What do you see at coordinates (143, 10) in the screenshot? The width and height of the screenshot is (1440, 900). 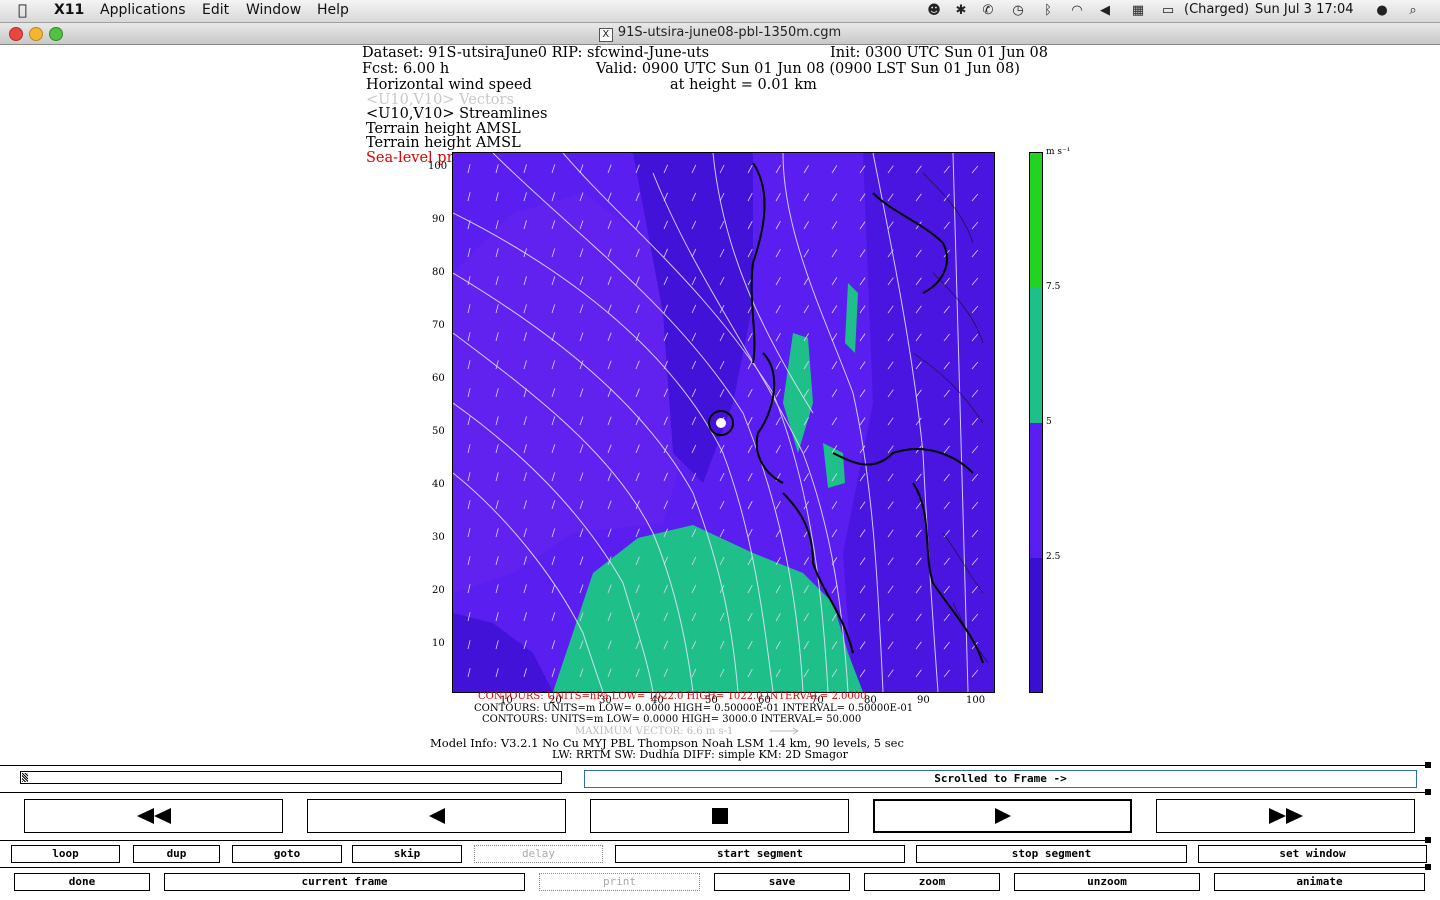 I see `menu-applications: Applications` at bounding box center [143, 10].